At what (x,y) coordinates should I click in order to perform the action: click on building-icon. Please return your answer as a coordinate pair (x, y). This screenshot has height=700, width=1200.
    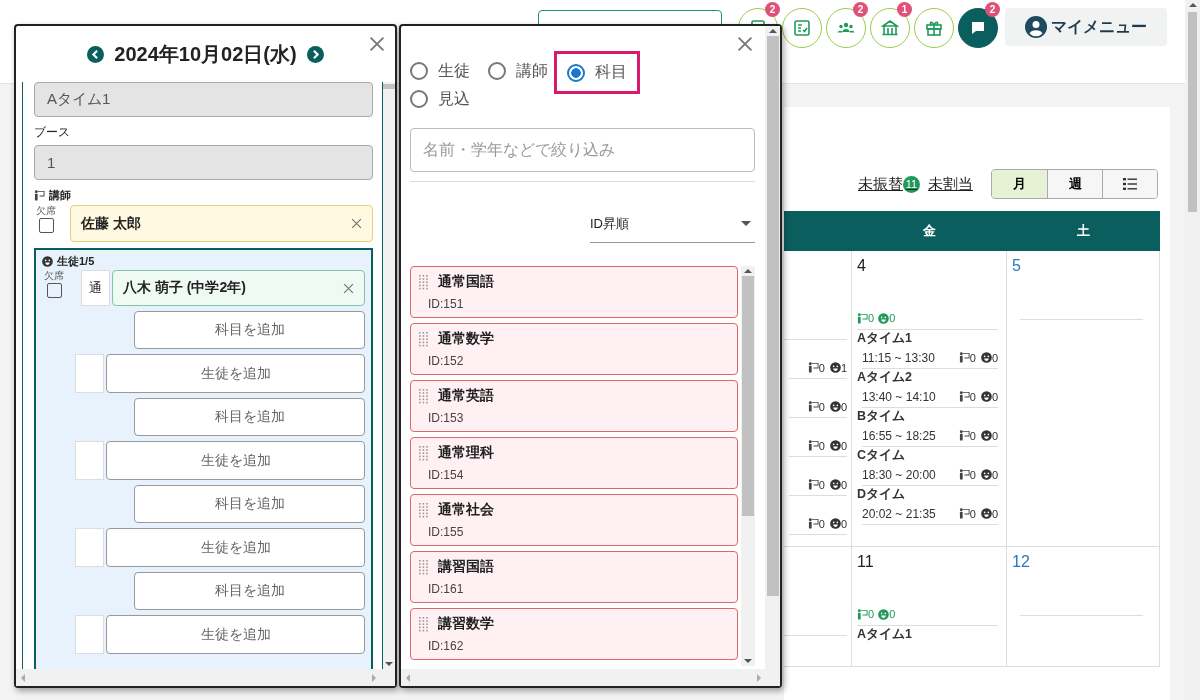
    Looking at the image, I should click on (890, 28).